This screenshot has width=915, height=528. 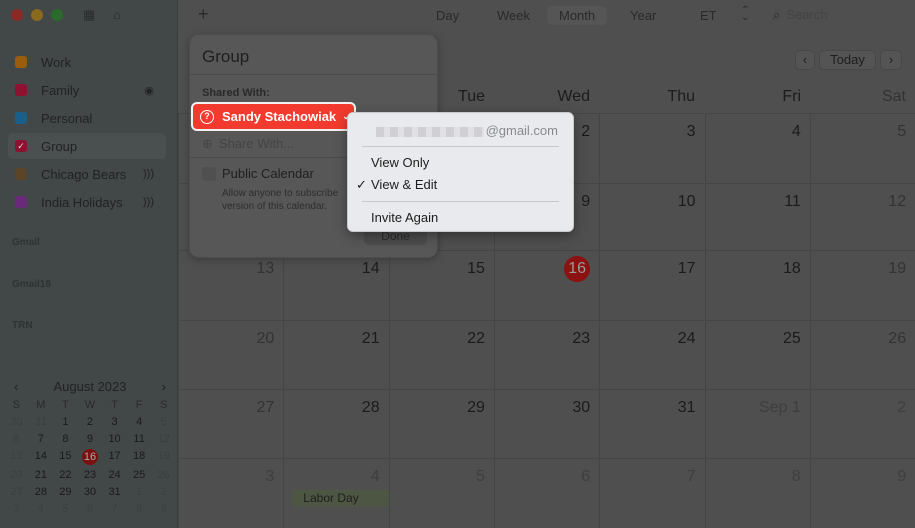 What do you see at coordinates (757, 354) in the screenshot?
I see `day-cell: 25` at bounding box center [757, 354].